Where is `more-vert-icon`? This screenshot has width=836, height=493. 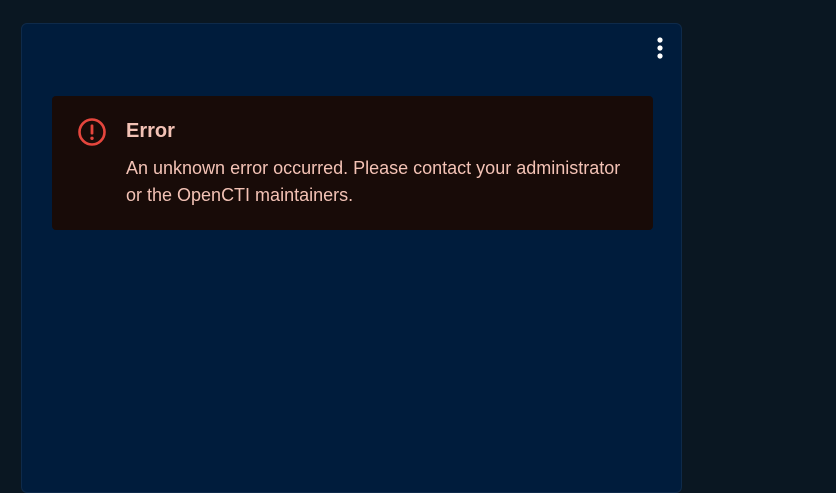 more-vert-icon is located at coordinates (660, 48).